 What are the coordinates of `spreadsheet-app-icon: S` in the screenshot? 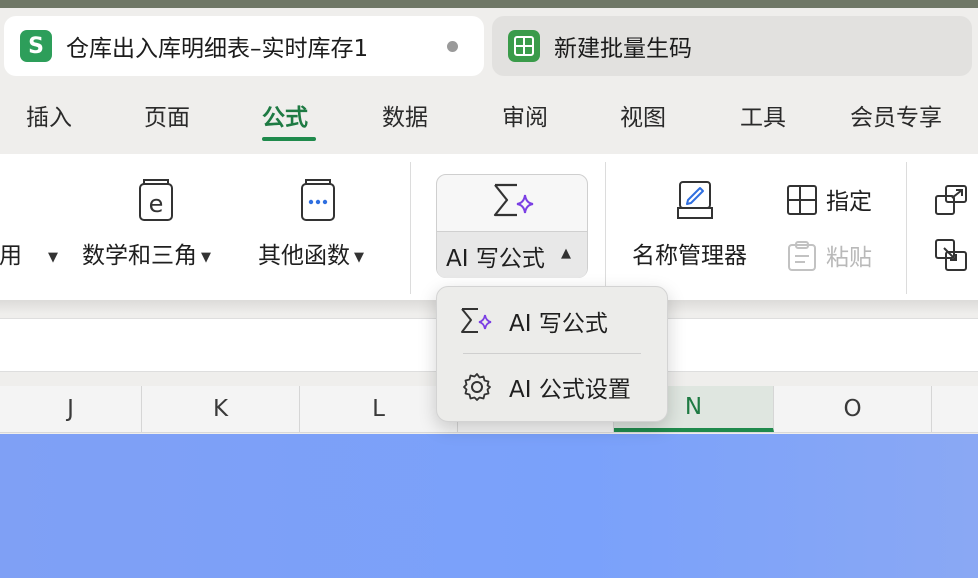 It's located at (36, 46).